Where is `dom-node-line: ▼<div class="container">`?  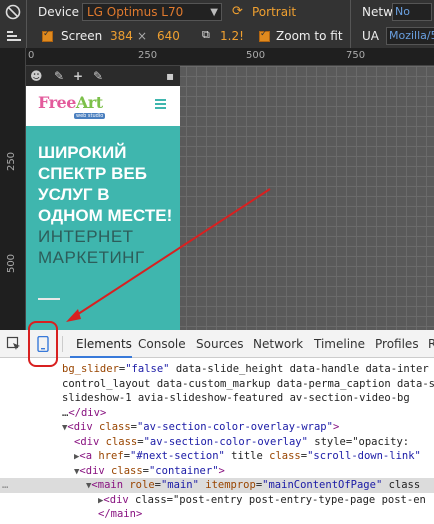 dom-node-line: ▼<div class="container"> is located at coordinates (217, 471).